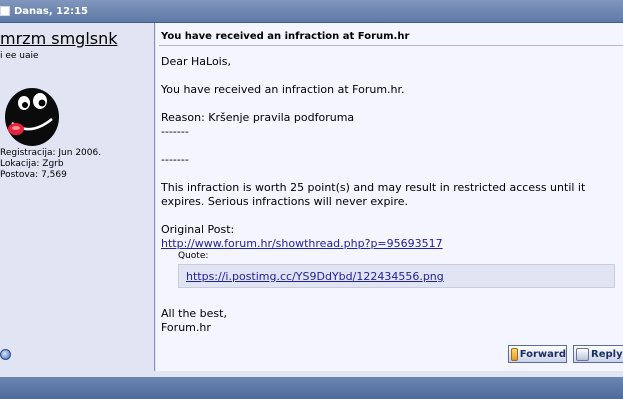 Image resolution: width=623 pixels, height=399 pixels. I want to click on quote-label: Quote:, so click(193, 256).